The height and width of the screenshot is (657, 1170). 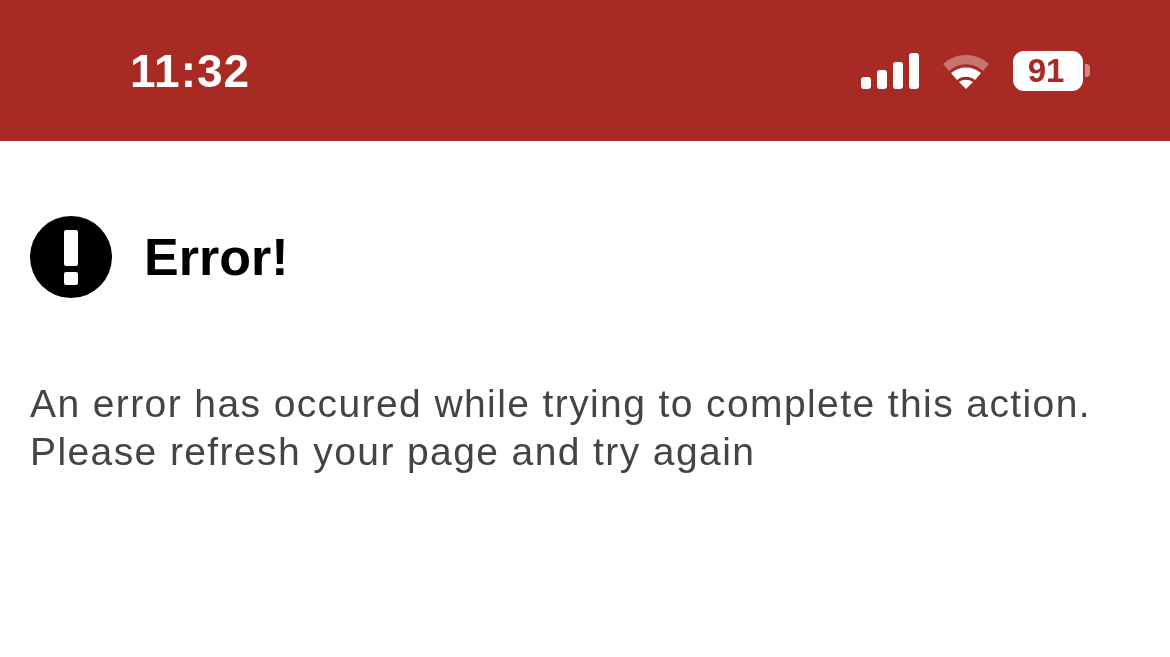 What do you see at coordinates (1048, 70) in the screenshot?
I see `battery-percentage: 91` at bounding box center [1048, 70].